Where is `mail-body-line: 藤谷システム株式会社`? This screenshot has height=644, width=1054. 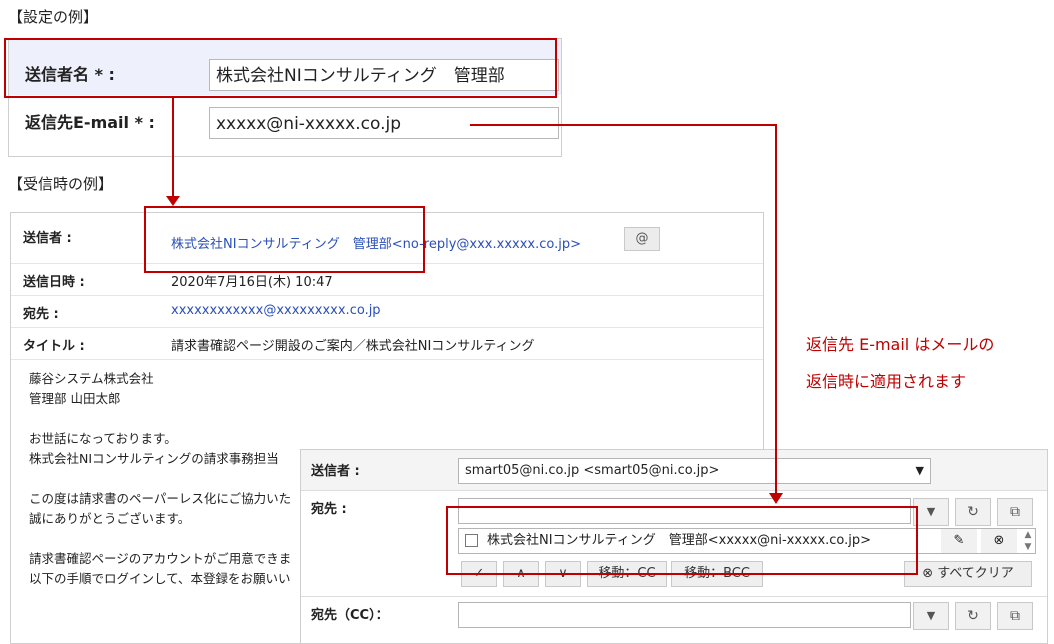 mail-body-line: 藤谷システム株式会社 is located at coordinates (91, 378).